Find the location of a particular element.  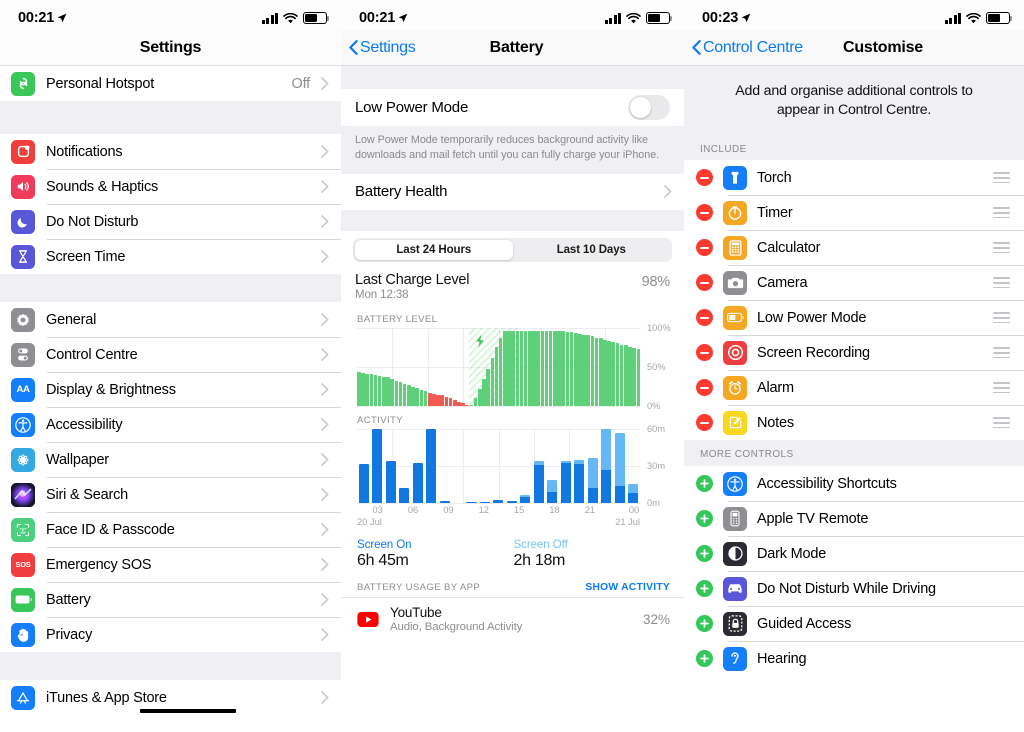

activity-bar-screen-on is located at coordinates (579, 483).